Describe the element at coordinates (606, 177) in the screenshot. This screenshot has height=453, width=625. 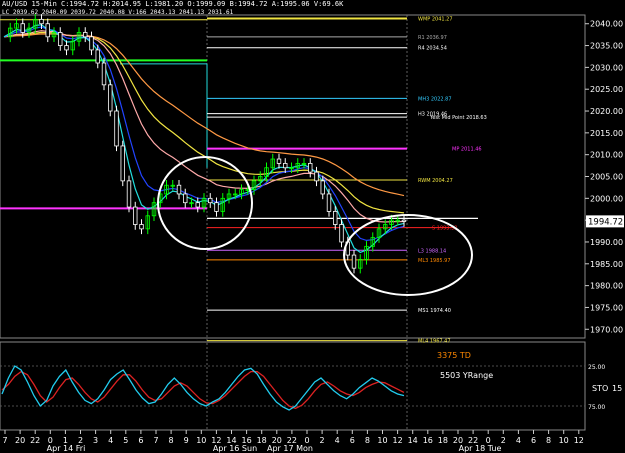
I see `price-tick-label: 2005.00` at that location.